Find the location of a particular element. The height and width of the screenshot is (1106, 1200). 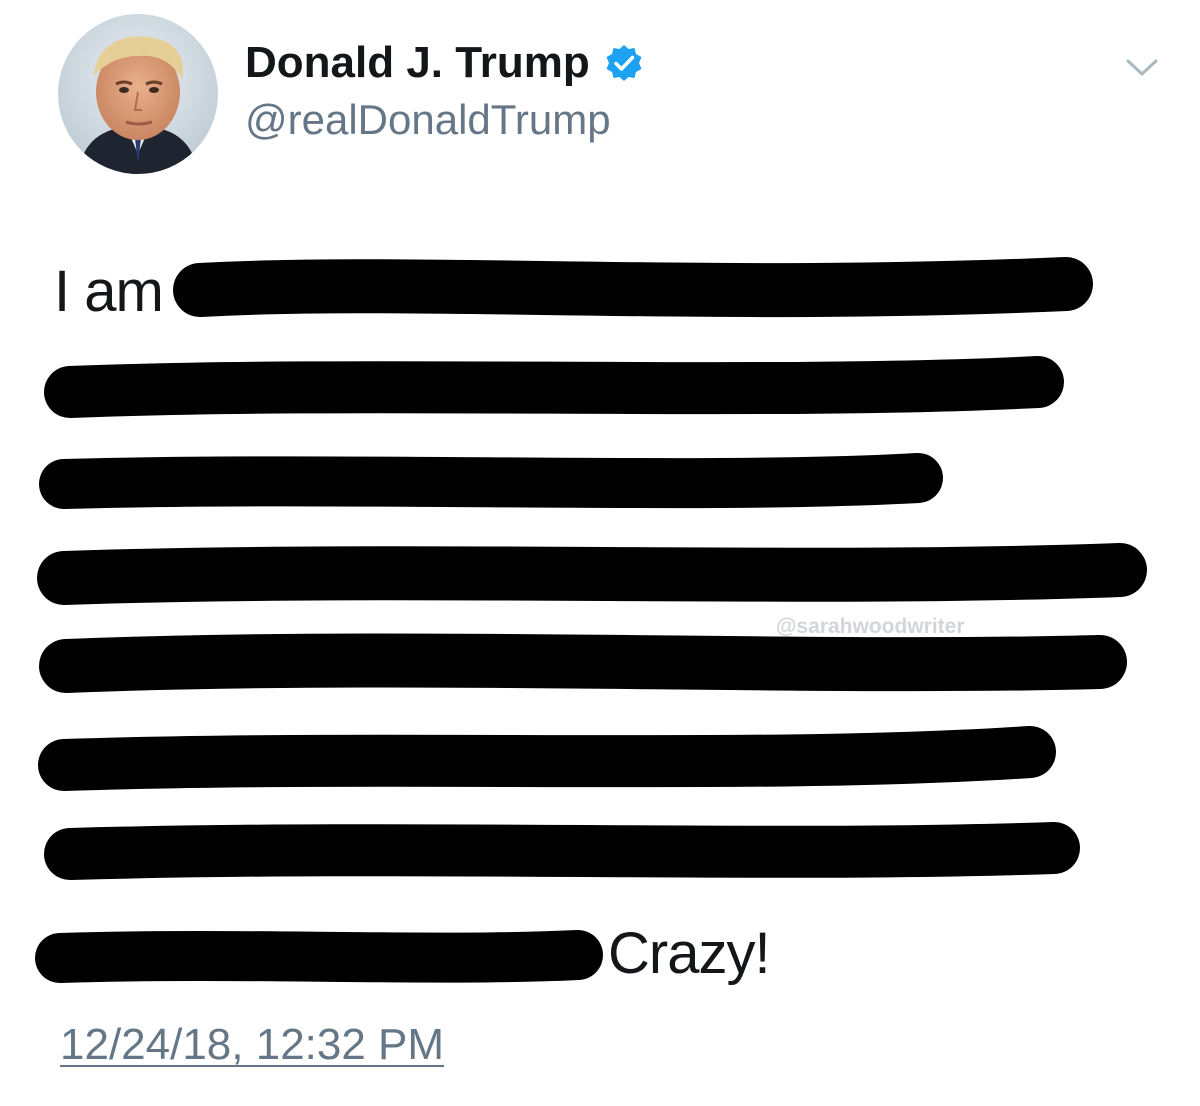

timestamp: 12/24/18, 12:32 PM is located at coordinates (252, 1045).